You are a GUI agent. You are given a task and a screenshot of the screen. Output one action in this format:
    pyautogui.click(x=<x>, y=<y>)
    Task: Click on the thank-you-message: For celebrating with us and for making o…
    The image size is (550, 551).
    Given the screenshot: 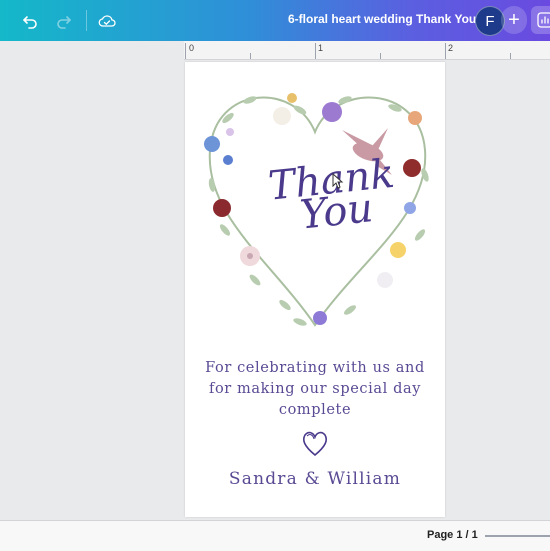 What is the action you would take?
    pyautogui.click(x=315, y=389)
    